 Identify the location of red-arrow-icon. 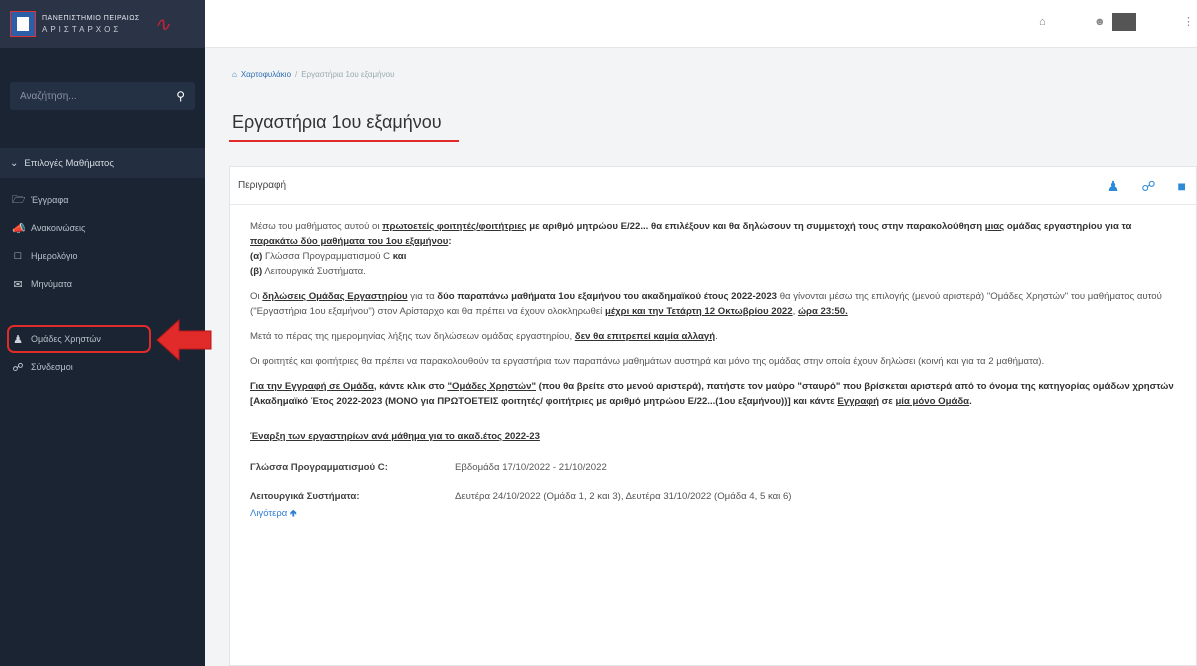
(184, 340).